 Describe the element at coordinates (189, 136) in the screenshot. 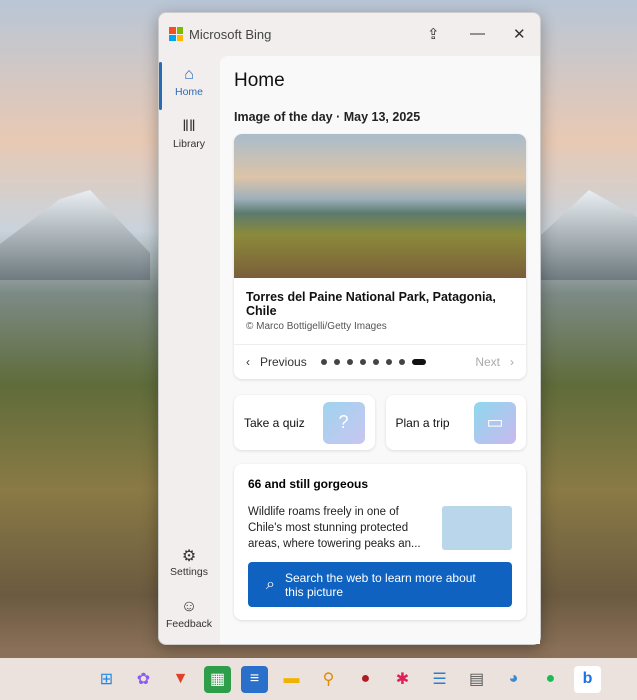

I see `nav-library: ‖‖ Library` at that location.